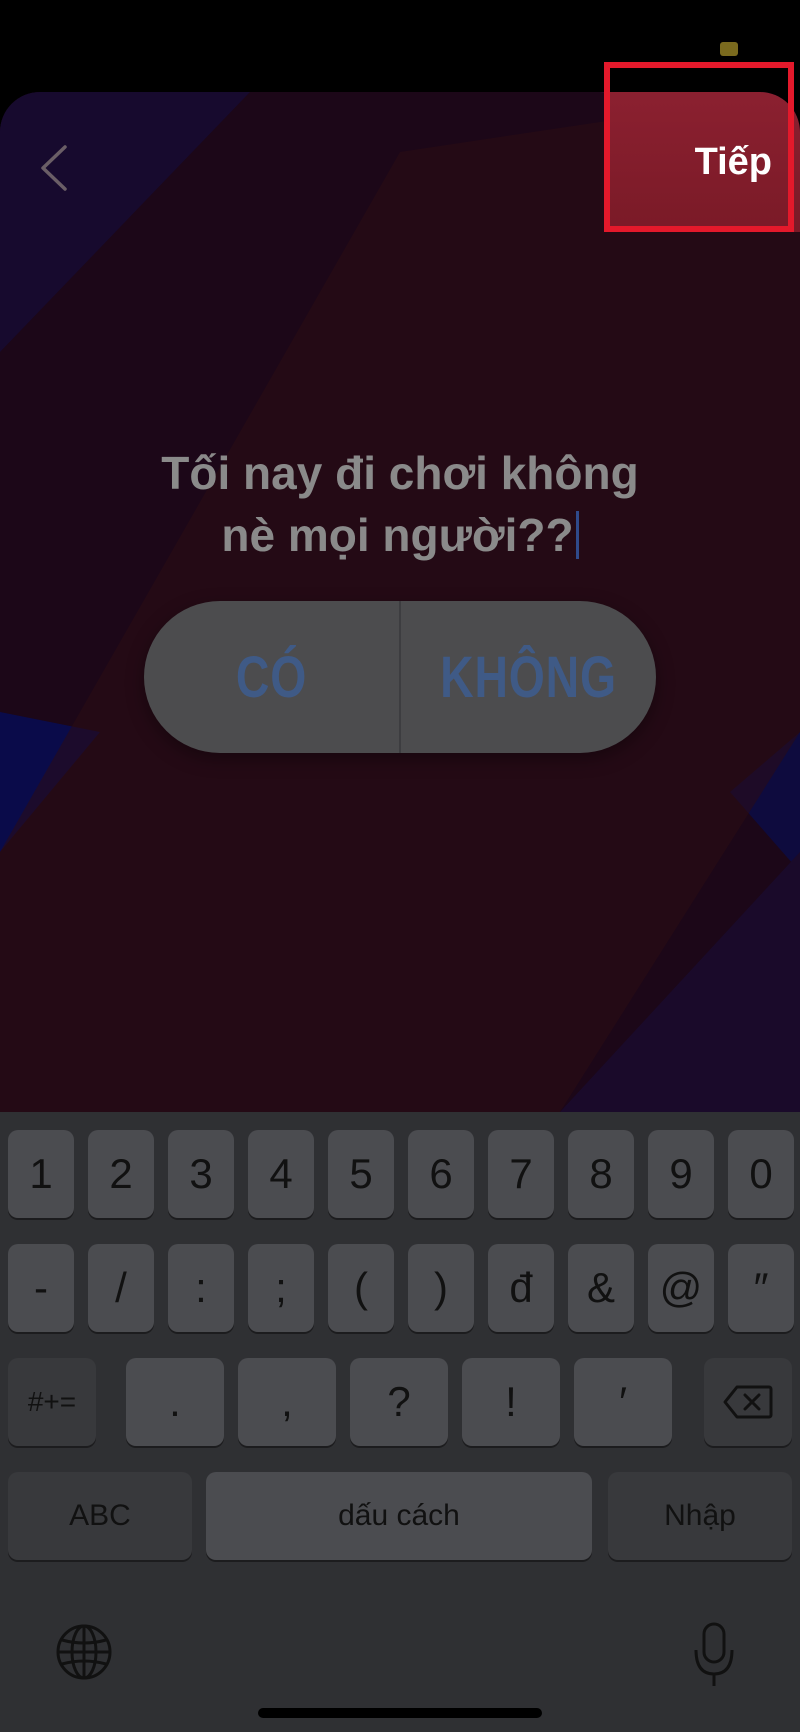 The height and width of the screenshot is (1732, 800). Describe the element at coordinates (201, 1174) in the screenshot. I see `key-3: 3` at that location.